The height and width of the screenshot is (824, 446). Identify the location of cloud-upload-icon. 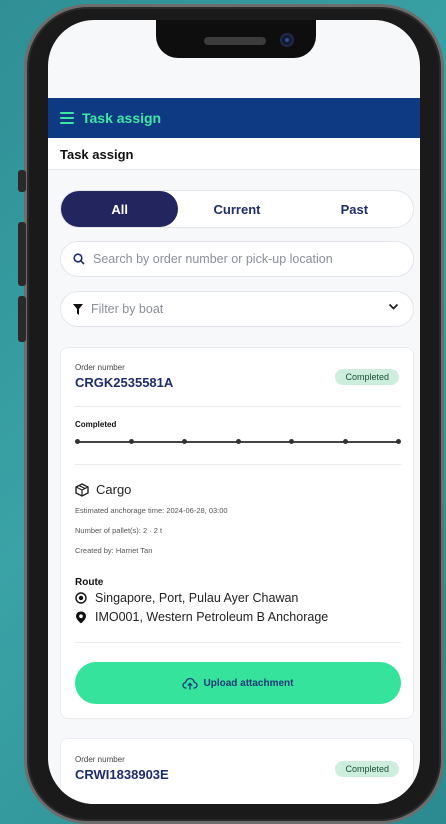
(190, 683).